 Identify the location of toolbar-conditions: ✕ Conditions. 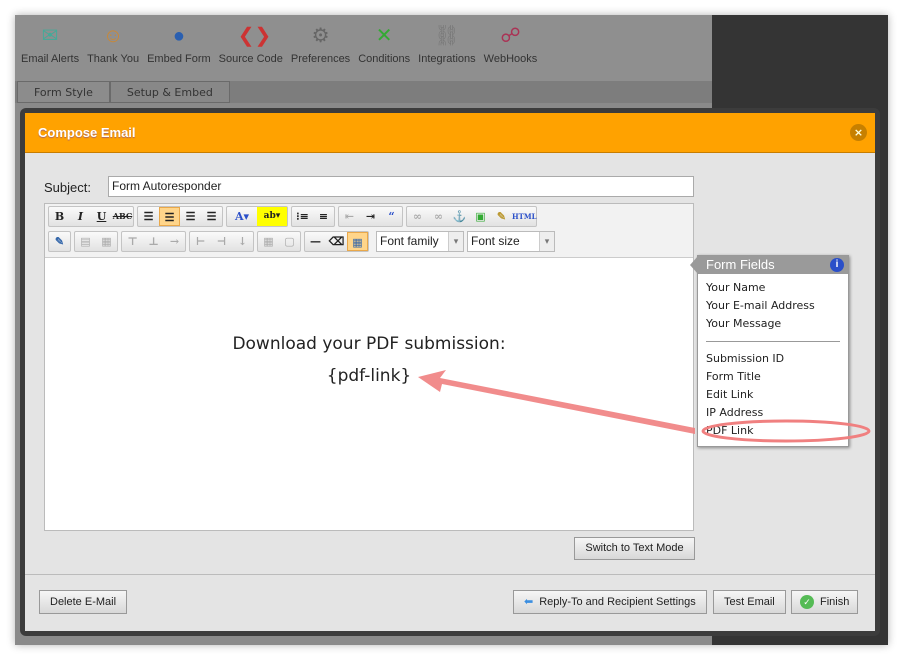
(384, 48).